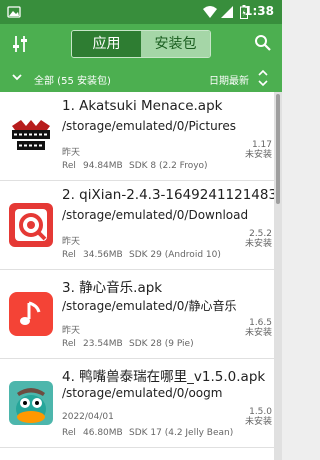  I want to click on filter-bar: 全部 (55 安装包) 日期最新, so click(141, 78).